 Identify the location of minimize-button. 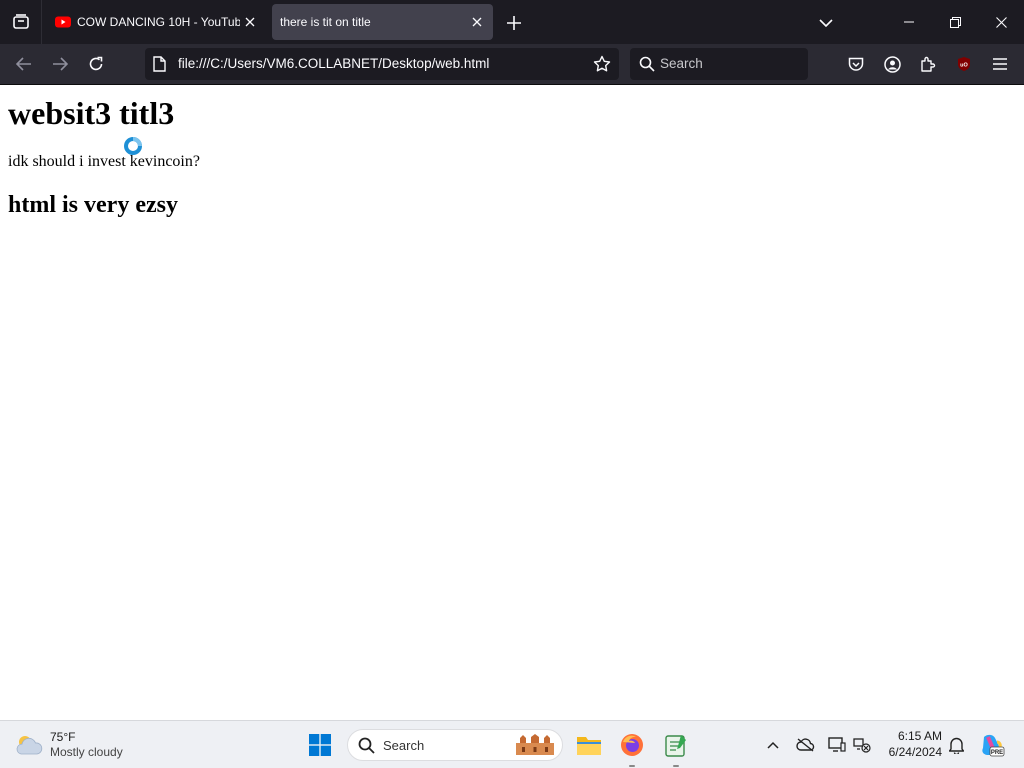
(909, 22).